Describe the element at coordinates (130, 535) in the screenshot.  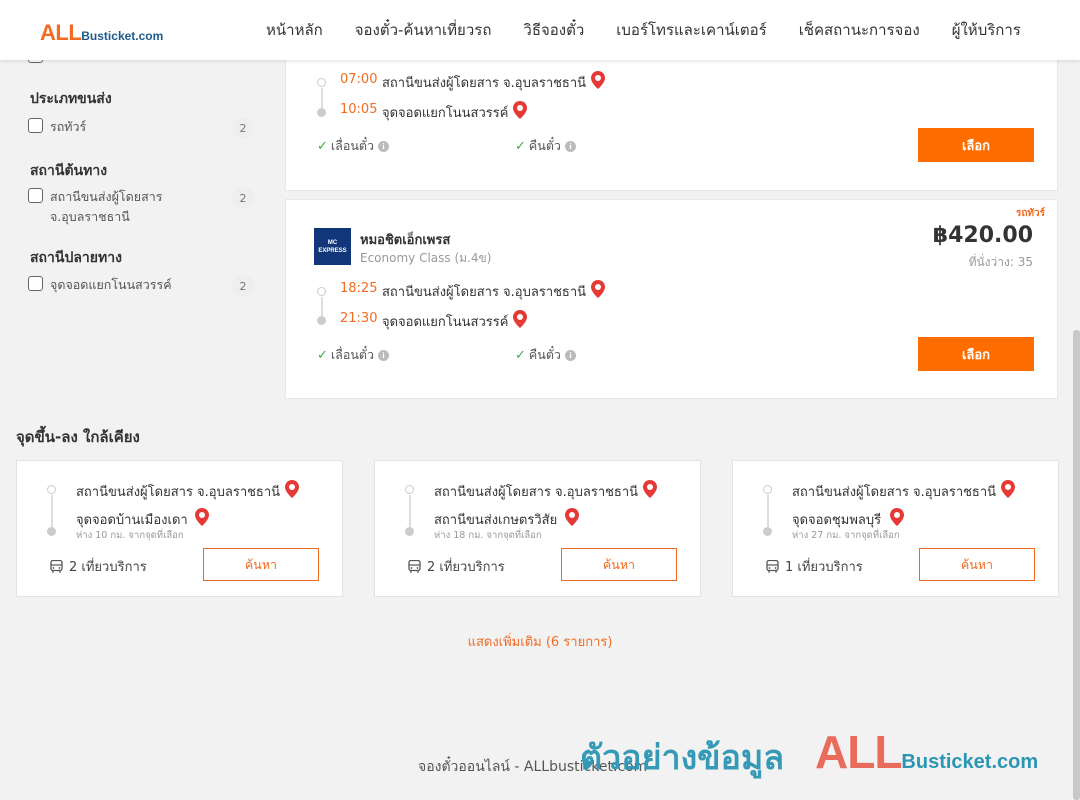
I see `nearby-distance: ห่าง 10 กม. จากจุดที่เลือก` at that location.